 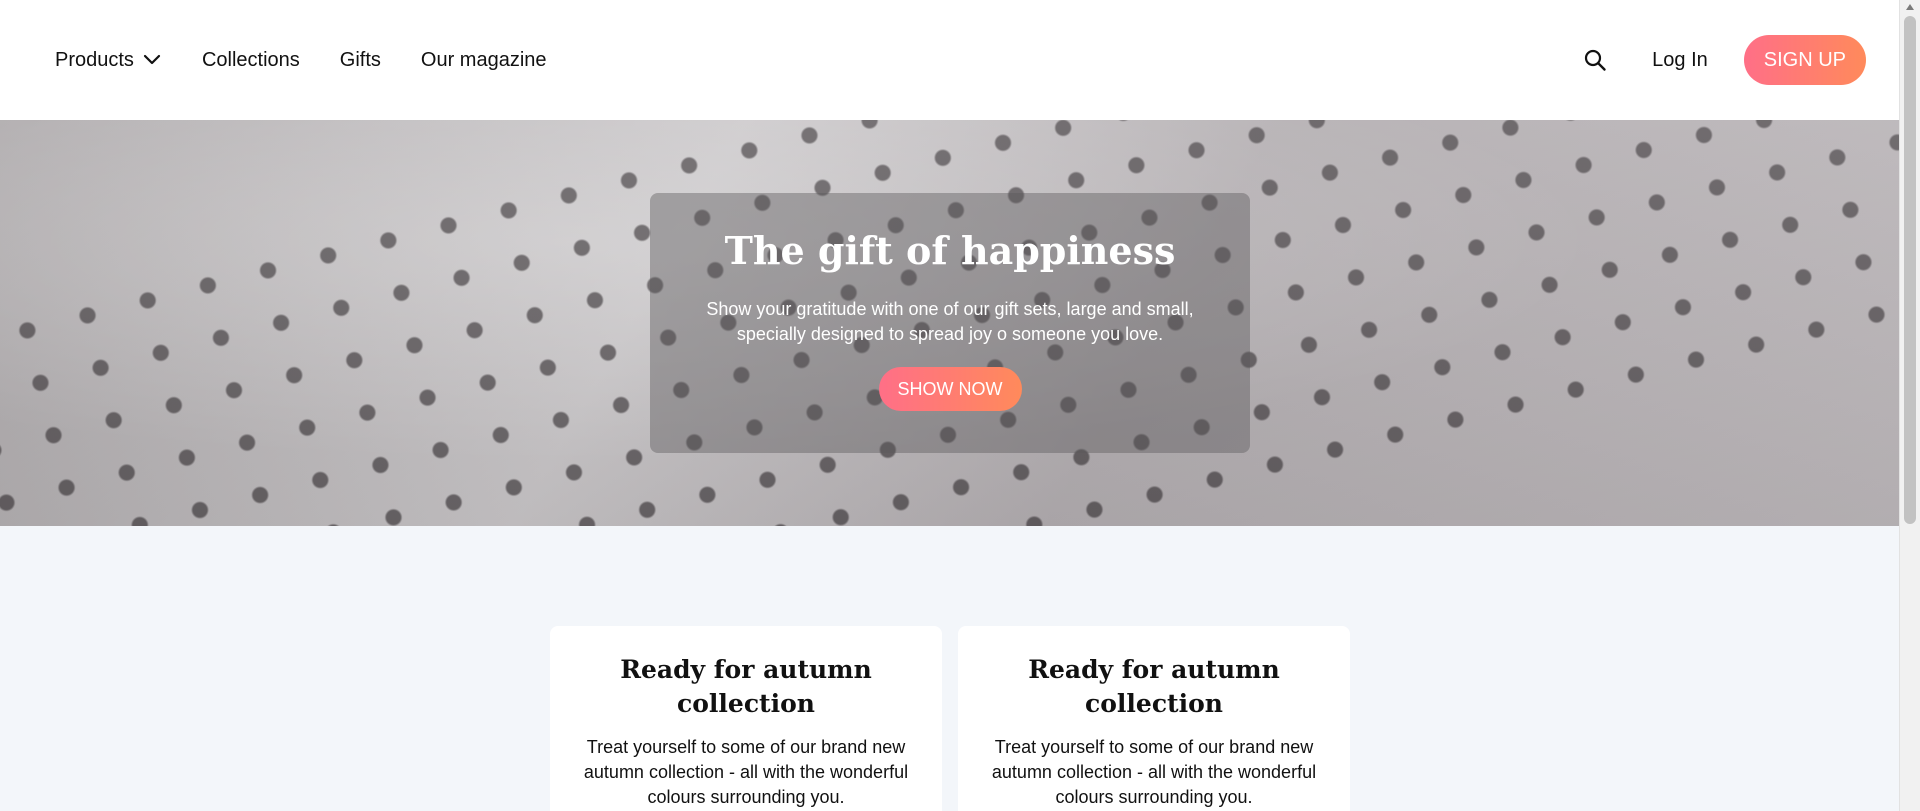 What do you see at coordinates (1804, 60) in the screenshot?
I see `signup-button: SIGN UP` at bounding box center [1804, 60].